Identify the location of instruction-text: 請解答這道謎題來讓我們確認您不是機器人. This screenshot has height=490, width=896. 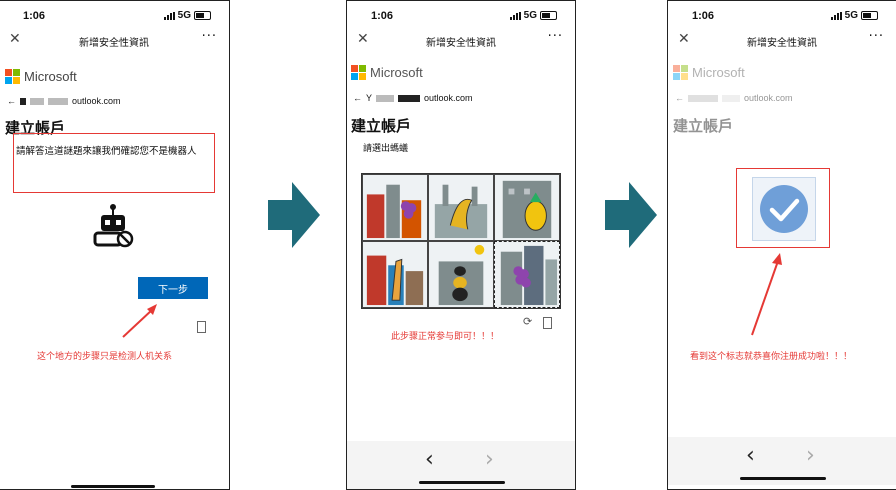
(106, 151).